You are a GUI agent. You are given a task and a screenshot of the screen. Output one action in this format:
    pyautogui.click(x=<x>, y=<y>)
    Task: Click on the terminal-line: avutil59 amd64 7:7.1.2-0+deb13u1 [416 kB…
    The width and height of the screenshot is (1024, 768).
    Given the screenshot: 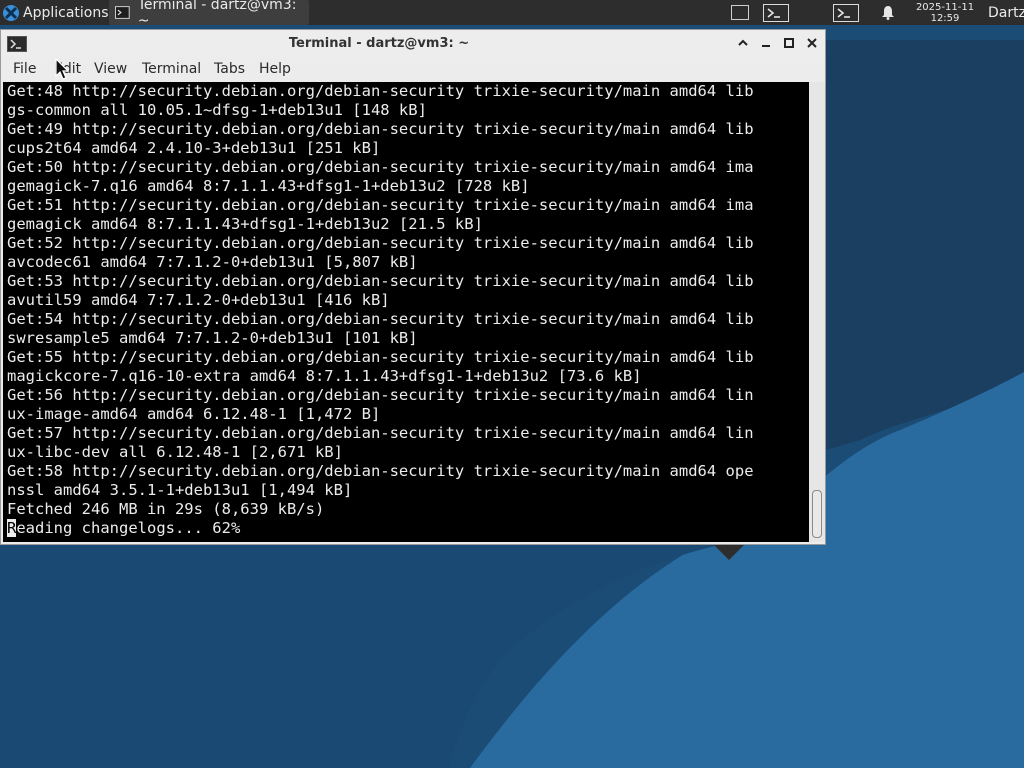 What is the action you would take?
    pyautogui.click(x=198, y=300)
    